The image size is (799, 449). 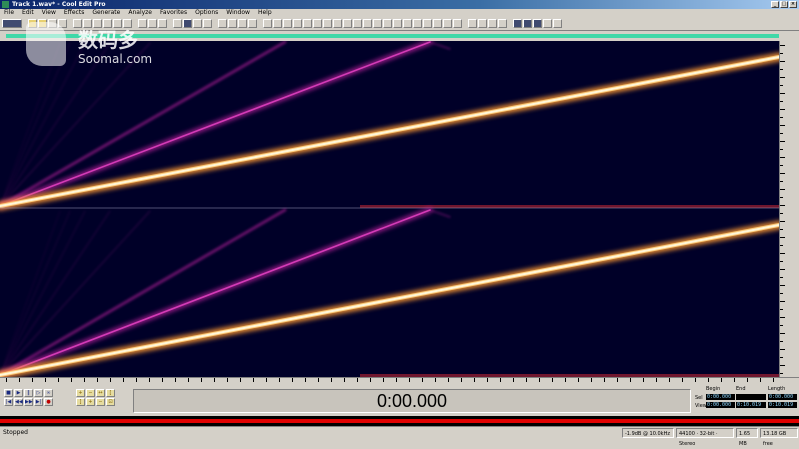 What do you see at coordinates (140, 13) in the screenshot?
I see `menu-analyze: Analyze` at bounding box center [140, 13].